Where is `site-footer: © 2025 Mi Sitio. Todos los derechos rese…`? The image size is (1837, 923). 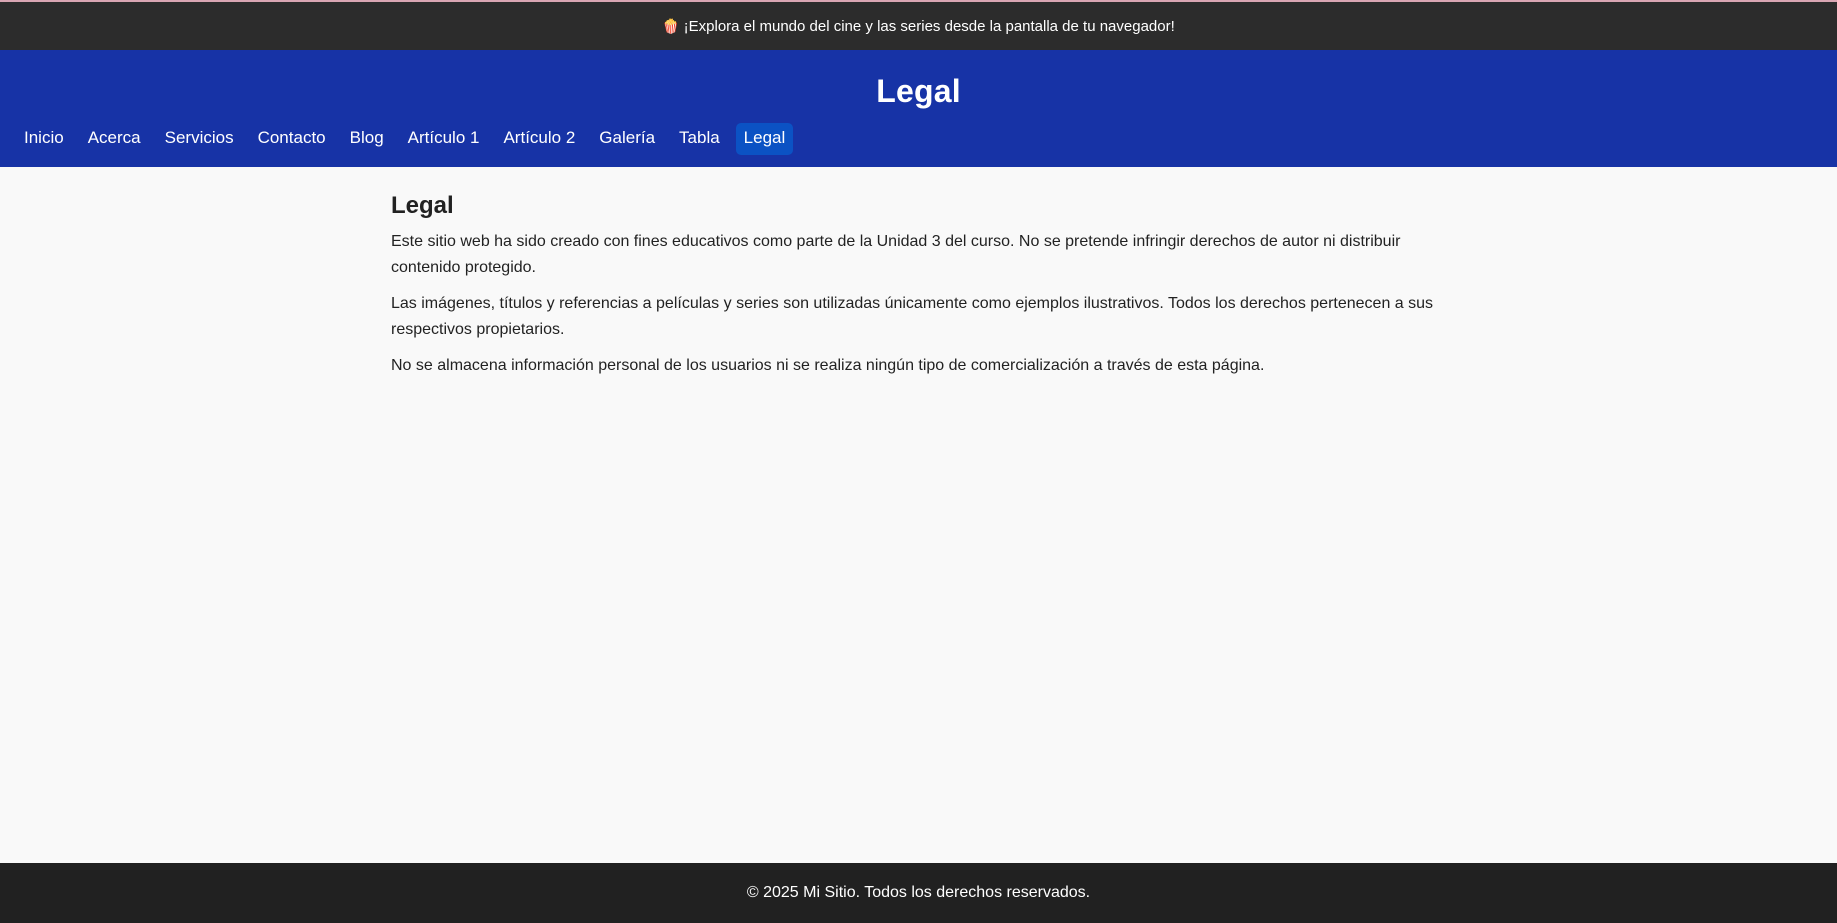
site-footer: © 2025 Mi Sitio. Todos los derechos rese… is located at coordinates (918, 893).